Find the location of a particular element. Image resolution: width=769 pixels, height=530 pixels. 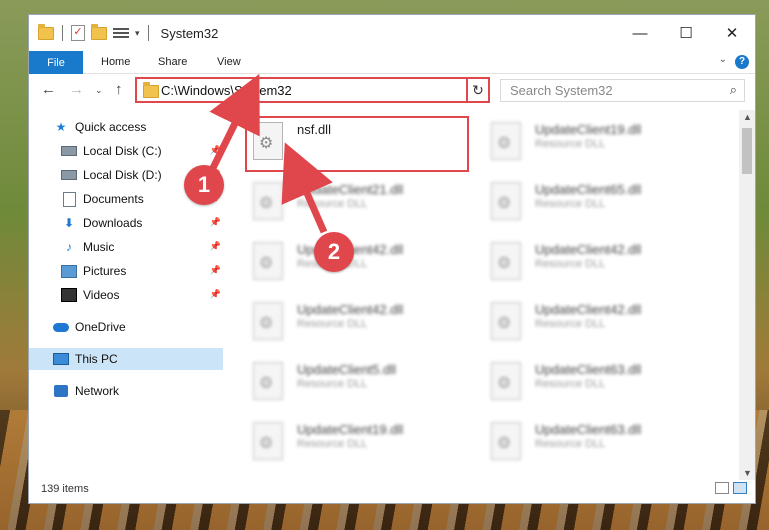

search-placeholder: Search System32 is located at coordinates (561, 90).